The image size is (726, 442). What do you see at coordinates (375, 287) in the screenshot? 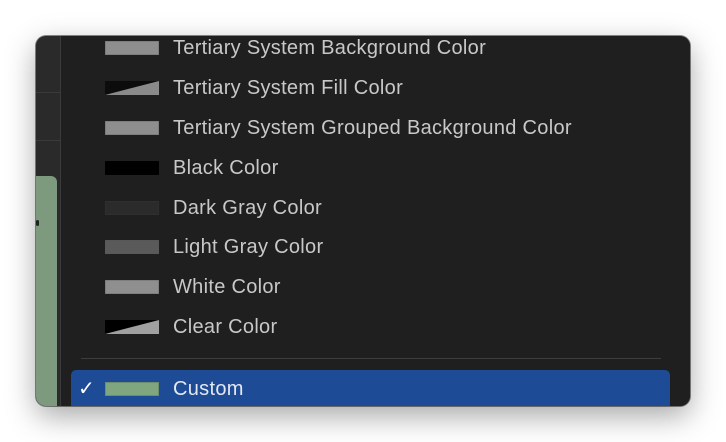
I see `menu-item-white-color: White Color` at bounding box center [375, 287].